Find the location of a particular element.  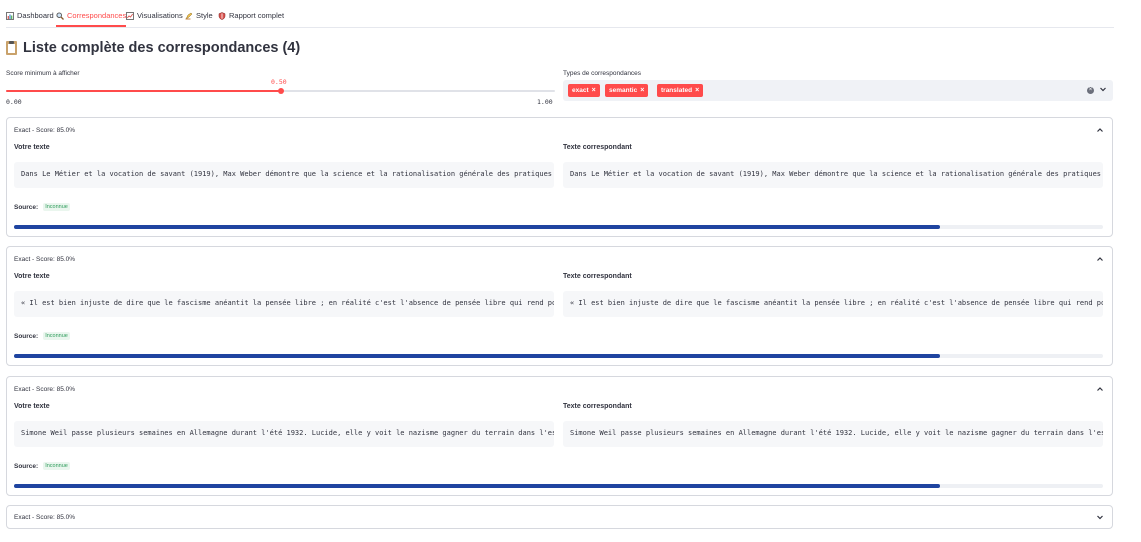

magnifier-icon is located at coordinates (60, 16).